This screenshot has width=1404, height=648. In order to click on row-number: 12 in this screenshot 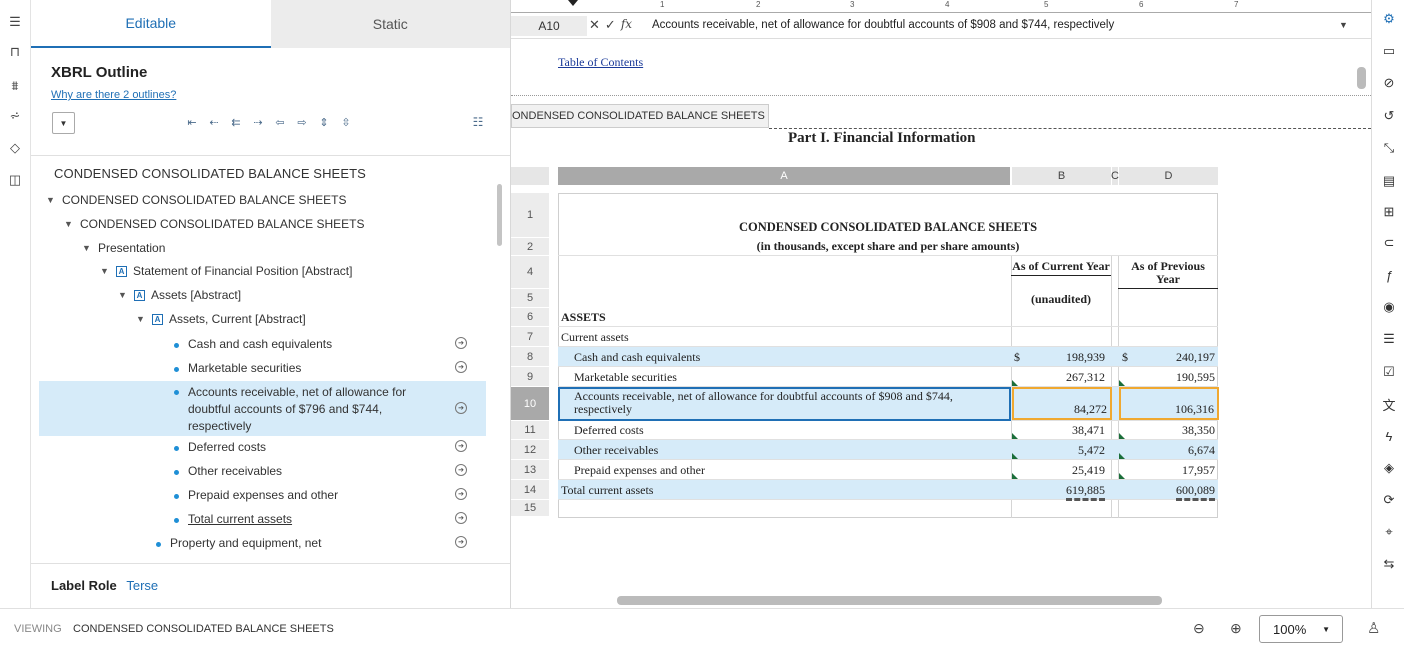, I will do `click(530, 450)`.